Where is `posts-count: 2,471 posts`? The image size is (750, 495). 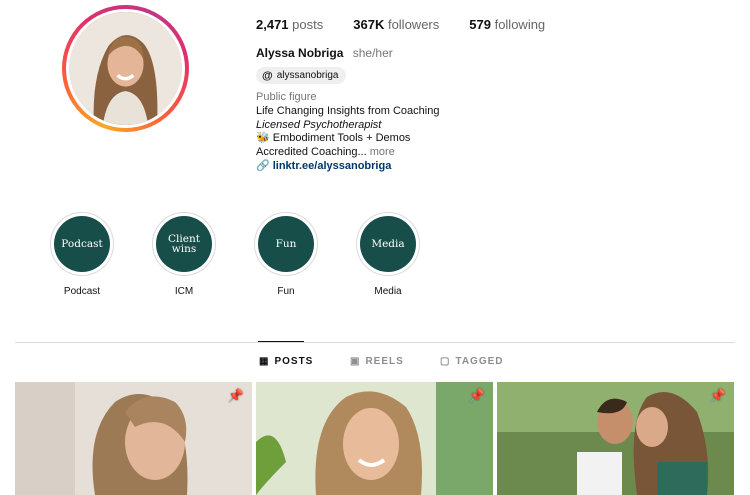 posts-count: 2,471 posts is located at coordinates (290, 24).